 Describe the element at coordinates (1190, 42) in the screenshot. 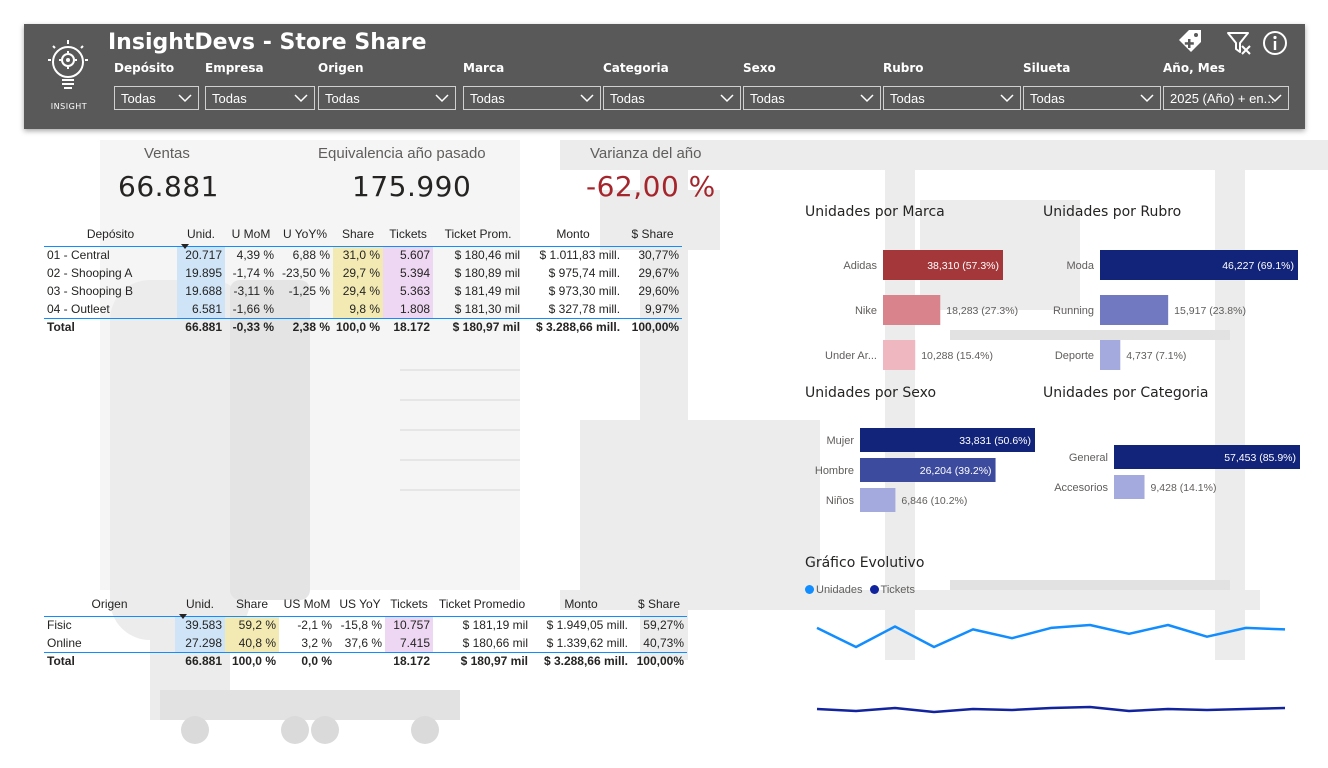

I see `tag-plus-icon` at that location.